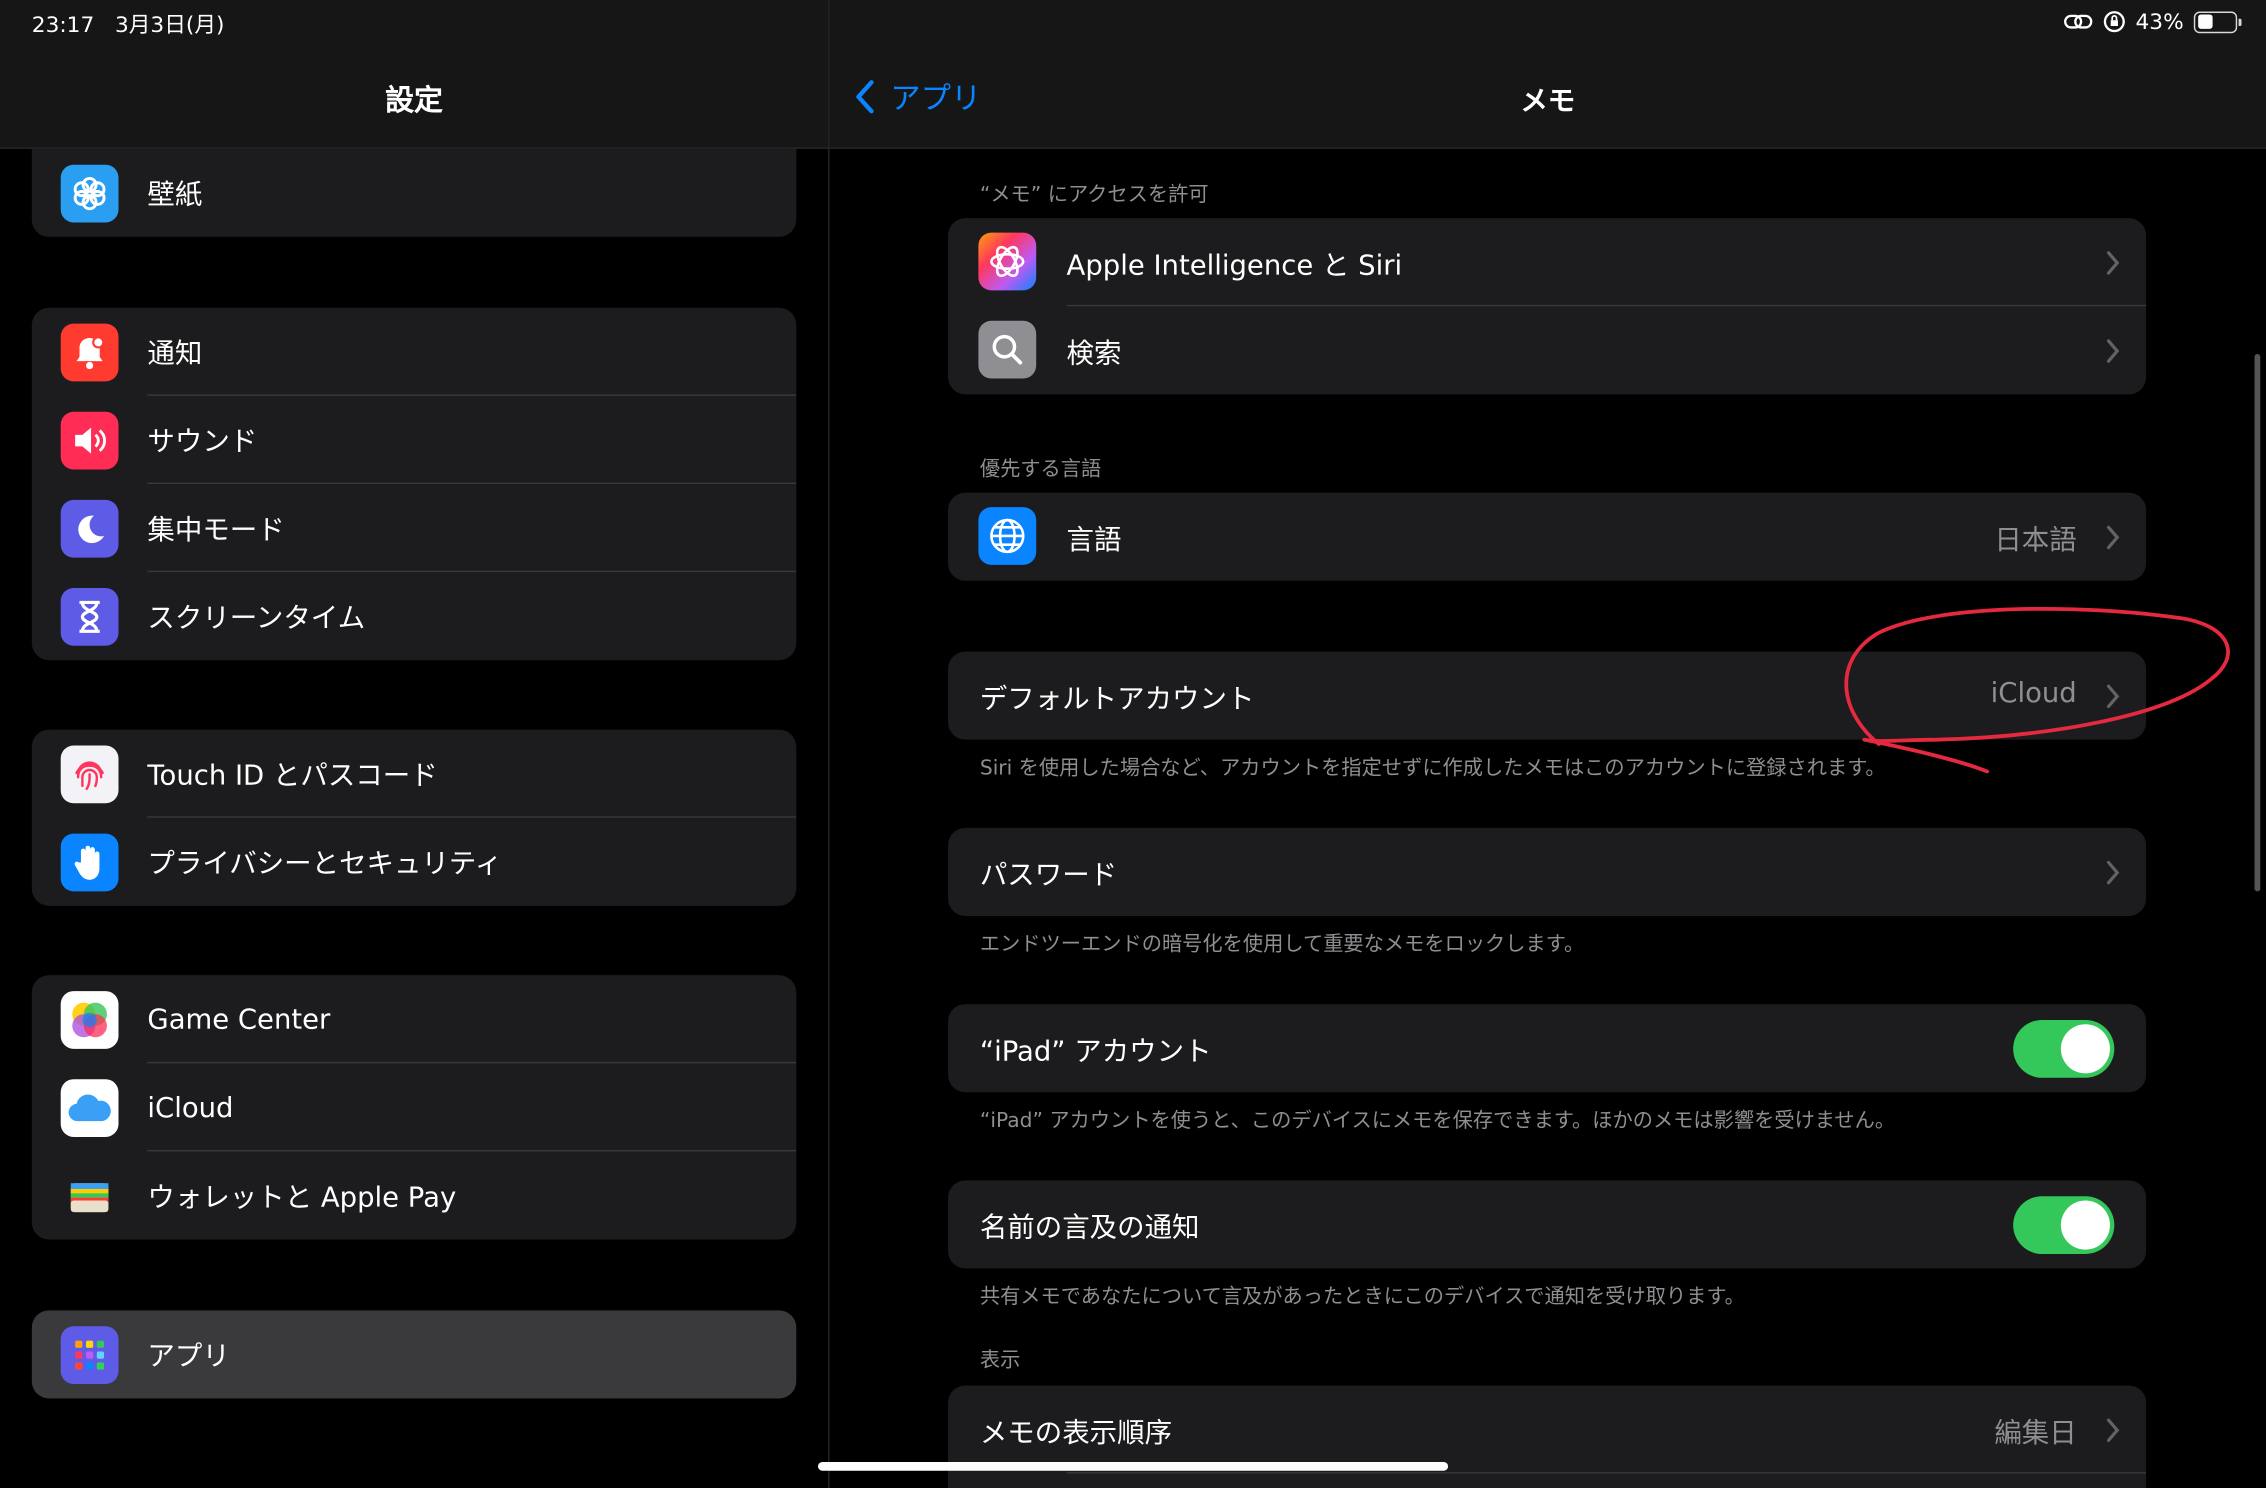  I want to click on search-icon, so click(1007, 349).